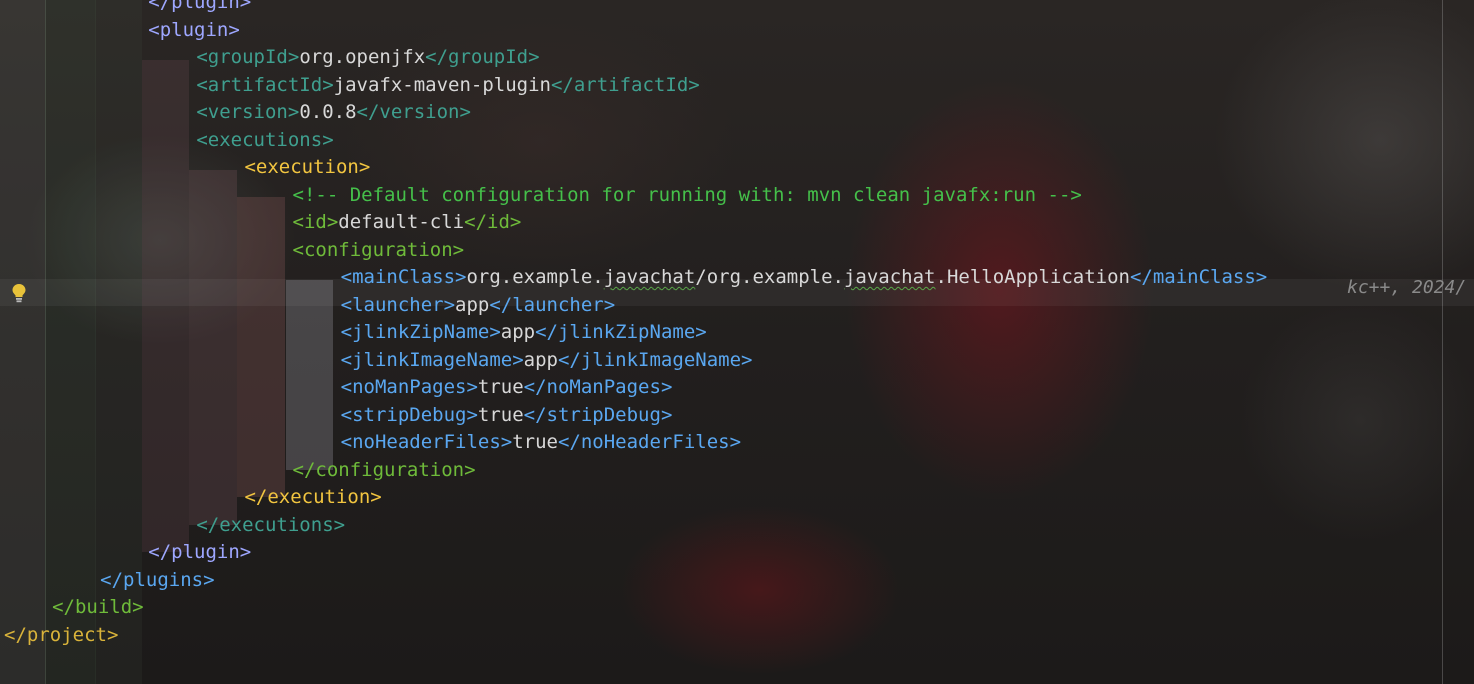  What do you see at coordinates (633, 471) in the screenshot?
I see `code-line: </configuration>` at bounding box center [633, 471].